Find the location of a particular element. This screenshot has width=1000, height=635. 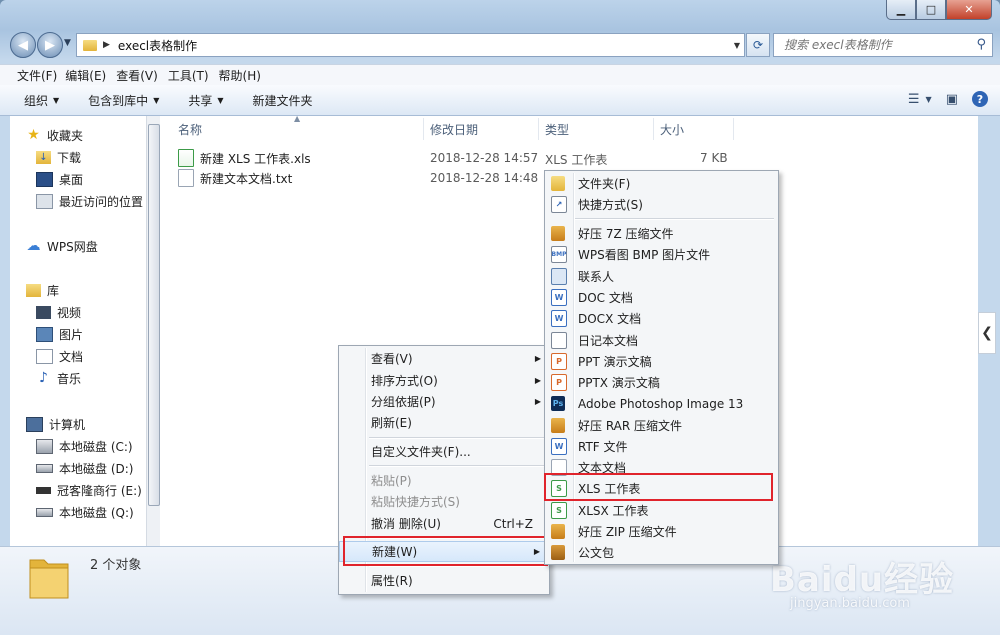

details-pane-toggle: ❮ is located at coordinates (987, 333).